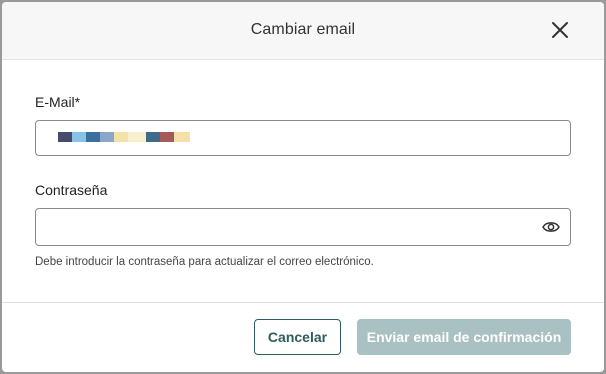 The image size is (606, 374). I want to click on password-label: Contraseña, so click(71, 190).